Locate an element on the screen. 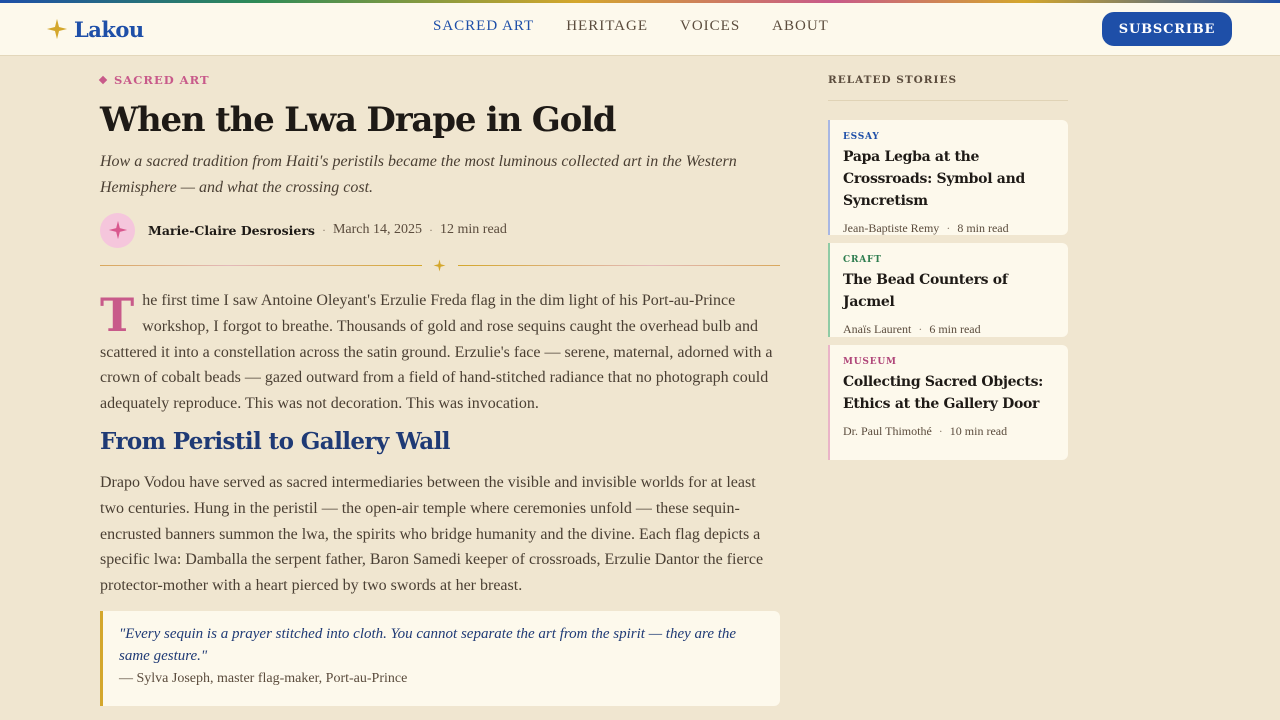 The height and width of the screenshot is (720, 1280). star-icon is located at coordinates (117, 230).